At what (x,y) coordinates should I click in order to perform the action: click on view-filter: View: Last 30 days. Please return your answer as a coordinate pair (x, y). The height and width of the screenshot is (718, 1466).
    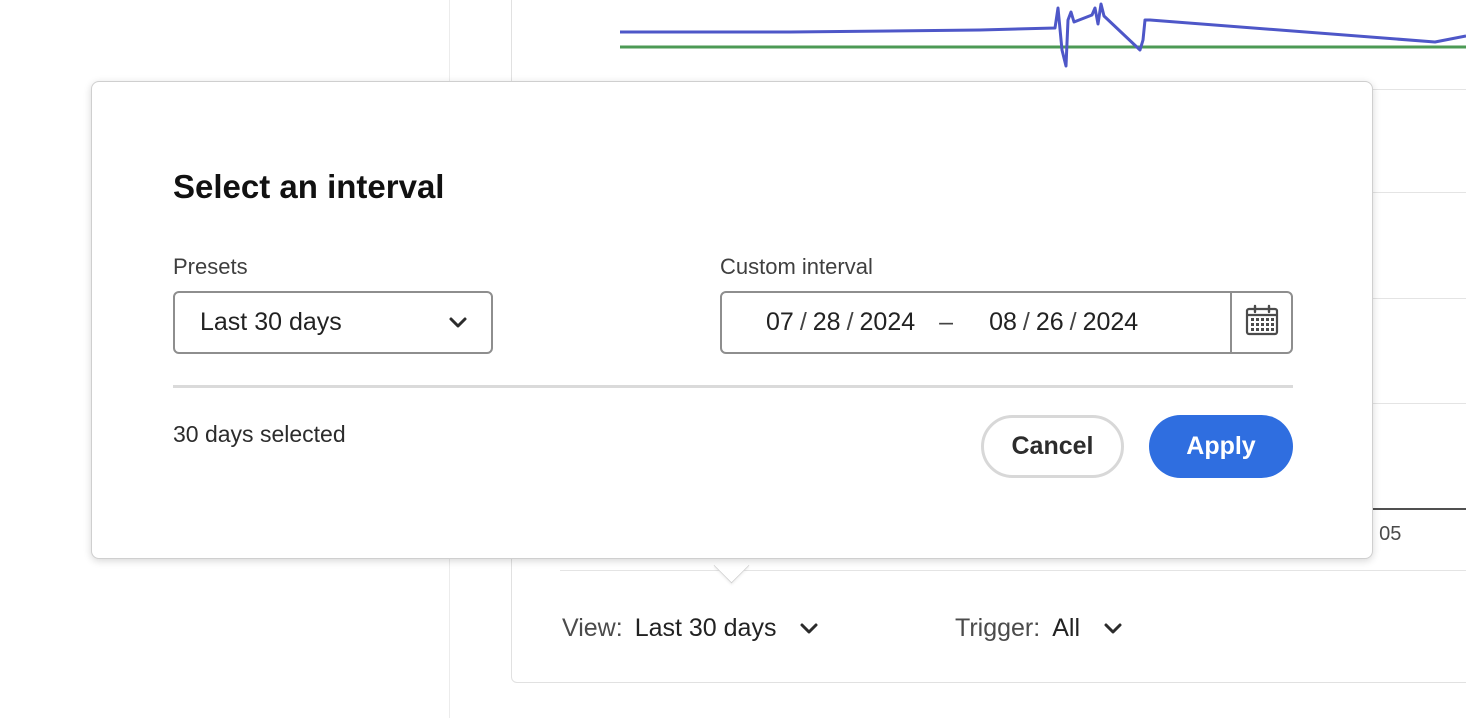
    Looking at the image, I should click on (691, 628).